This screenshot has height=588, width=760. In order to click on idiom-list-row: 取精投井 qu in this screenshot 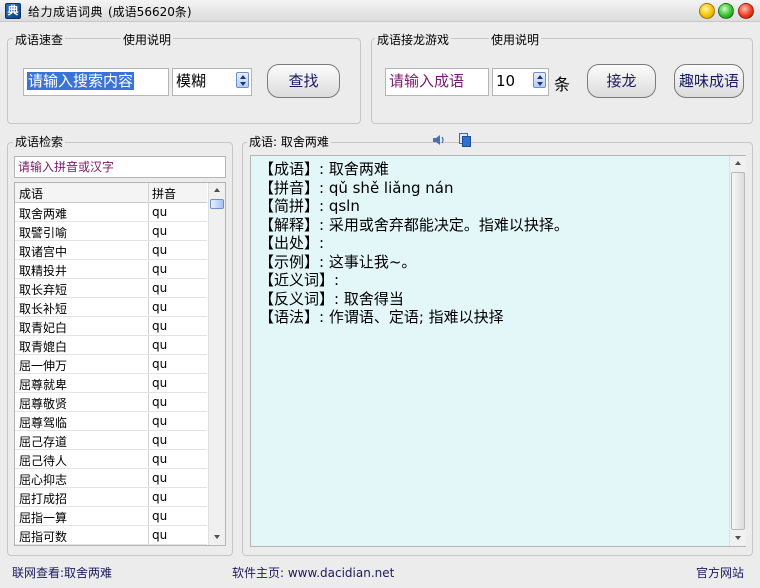, I will do `click(111, 269)`.